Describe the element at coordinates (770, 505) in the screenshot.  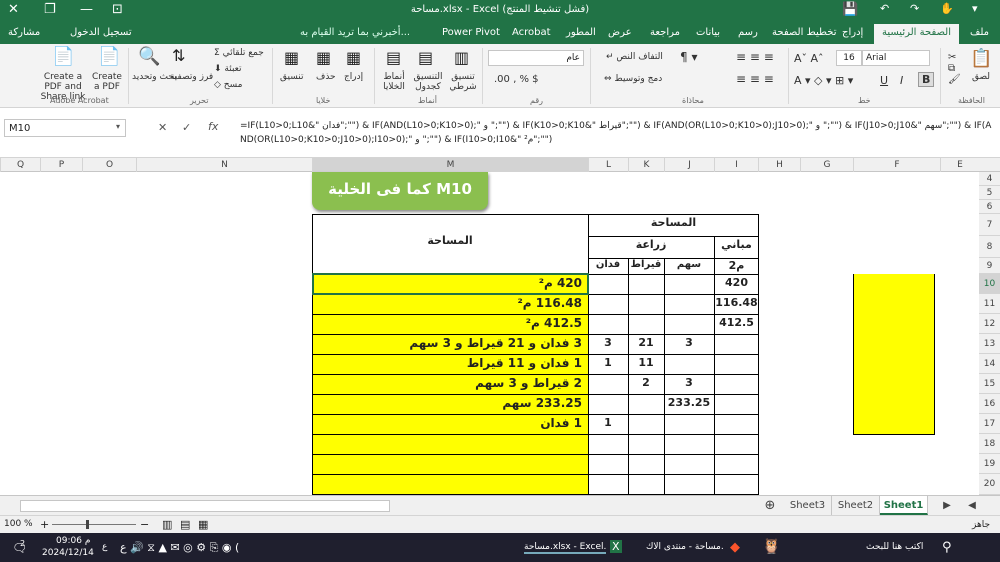
I see `add-sheet-icon: ⊕` at that location.